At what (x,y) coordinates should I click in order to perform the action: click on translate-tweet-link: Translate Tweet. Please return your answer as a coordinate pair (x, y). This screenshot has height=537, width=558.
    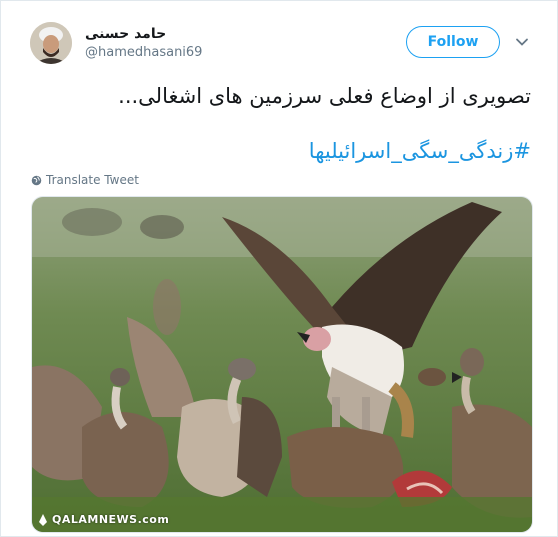
    Looking at the image, I should click on (85, 180).